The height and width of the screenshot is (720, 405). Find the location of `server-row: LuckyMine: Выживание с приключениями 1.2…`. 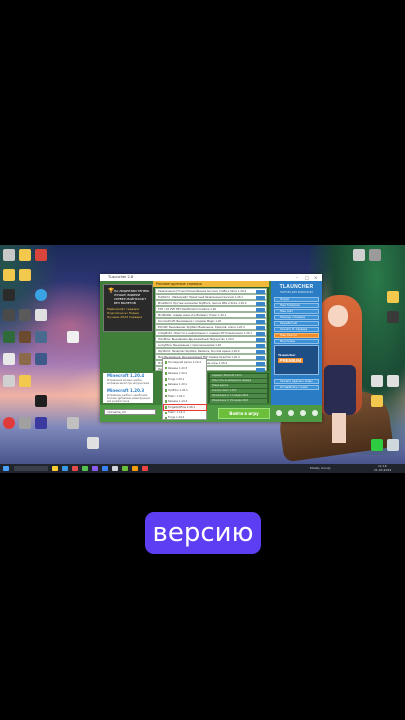

server-row: LuckyMine: Выживание с приключениями 1.2… is located at coordinates (211, 345).